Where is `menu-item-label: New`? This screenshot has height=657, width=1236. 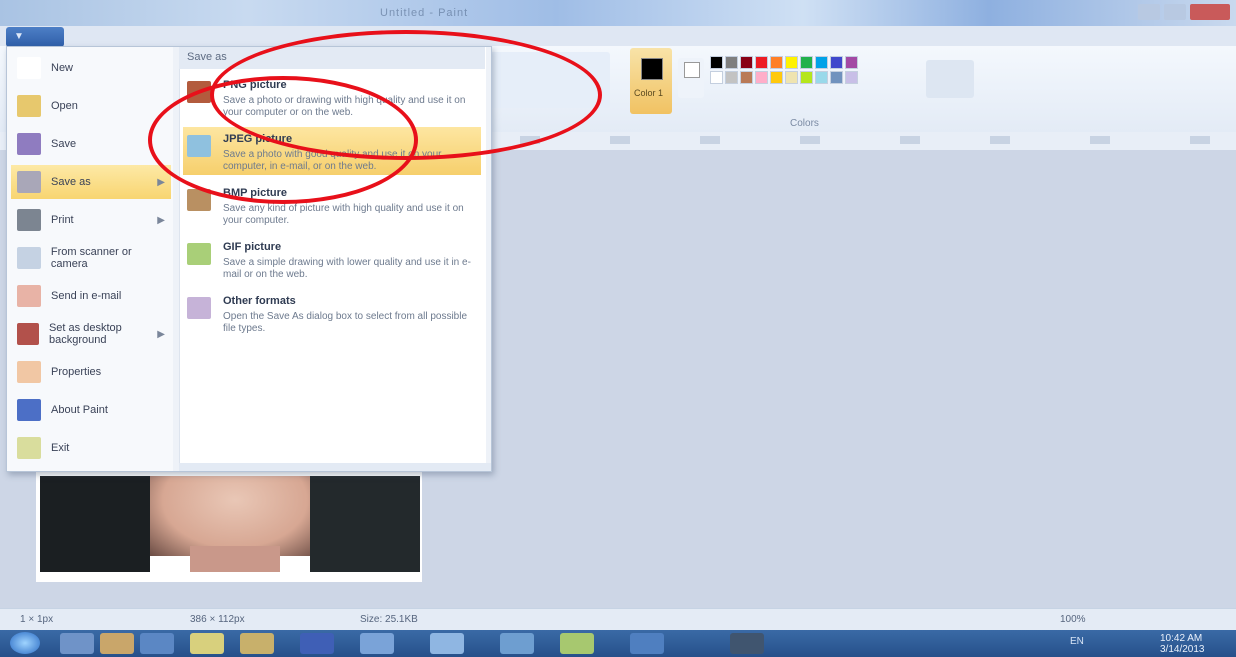
menu-item-label: New is located at coordinates (62, 68).